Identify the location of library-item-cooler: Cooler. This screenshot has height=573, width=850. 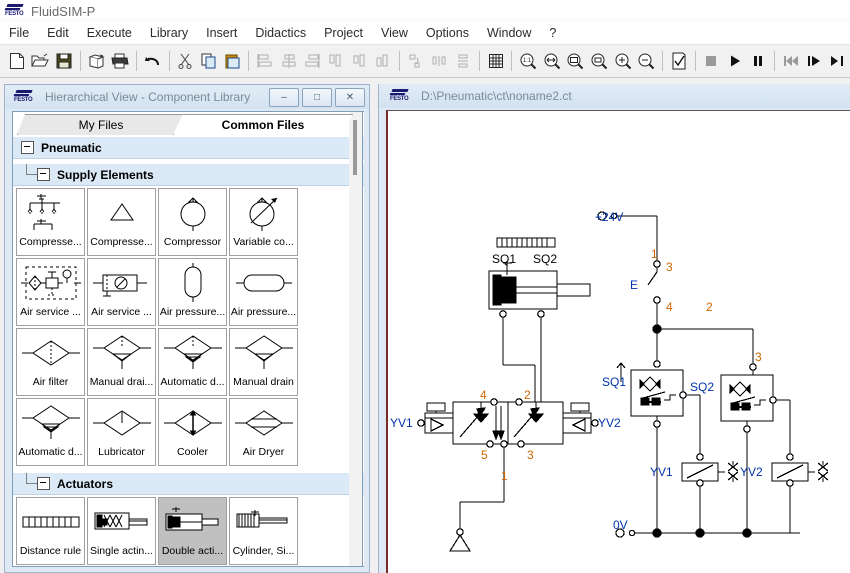
(192, 432).